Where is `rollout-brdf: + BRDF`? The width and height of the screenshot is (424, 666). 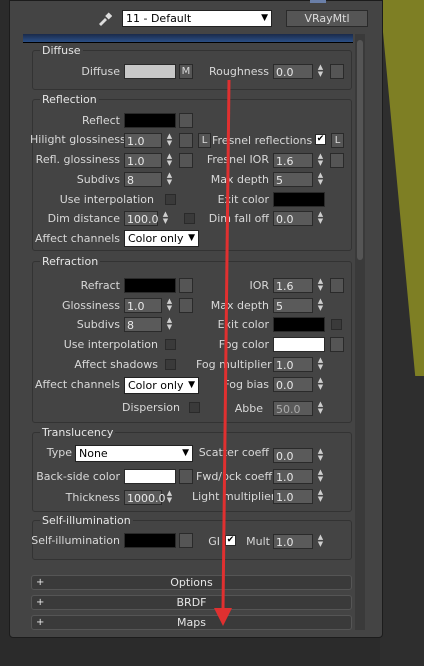
rollout-brdf: + BRDF is located at coordinates (191, 602).